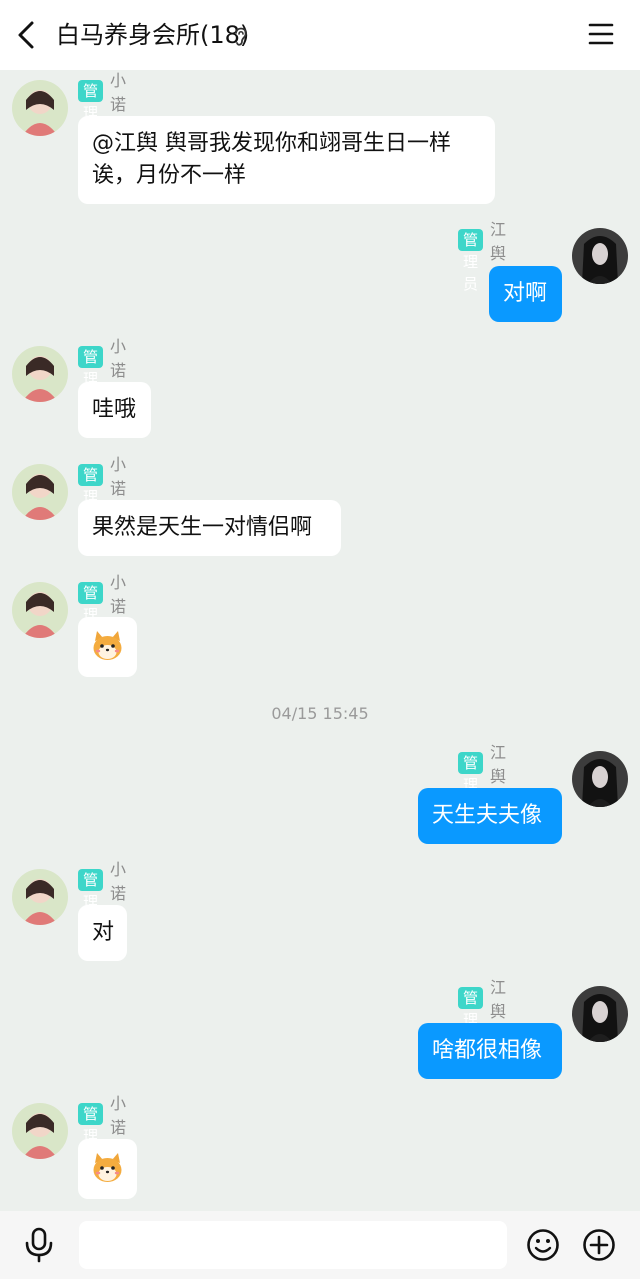  I want to click on plus-circle-icon, so click(599, 1245).